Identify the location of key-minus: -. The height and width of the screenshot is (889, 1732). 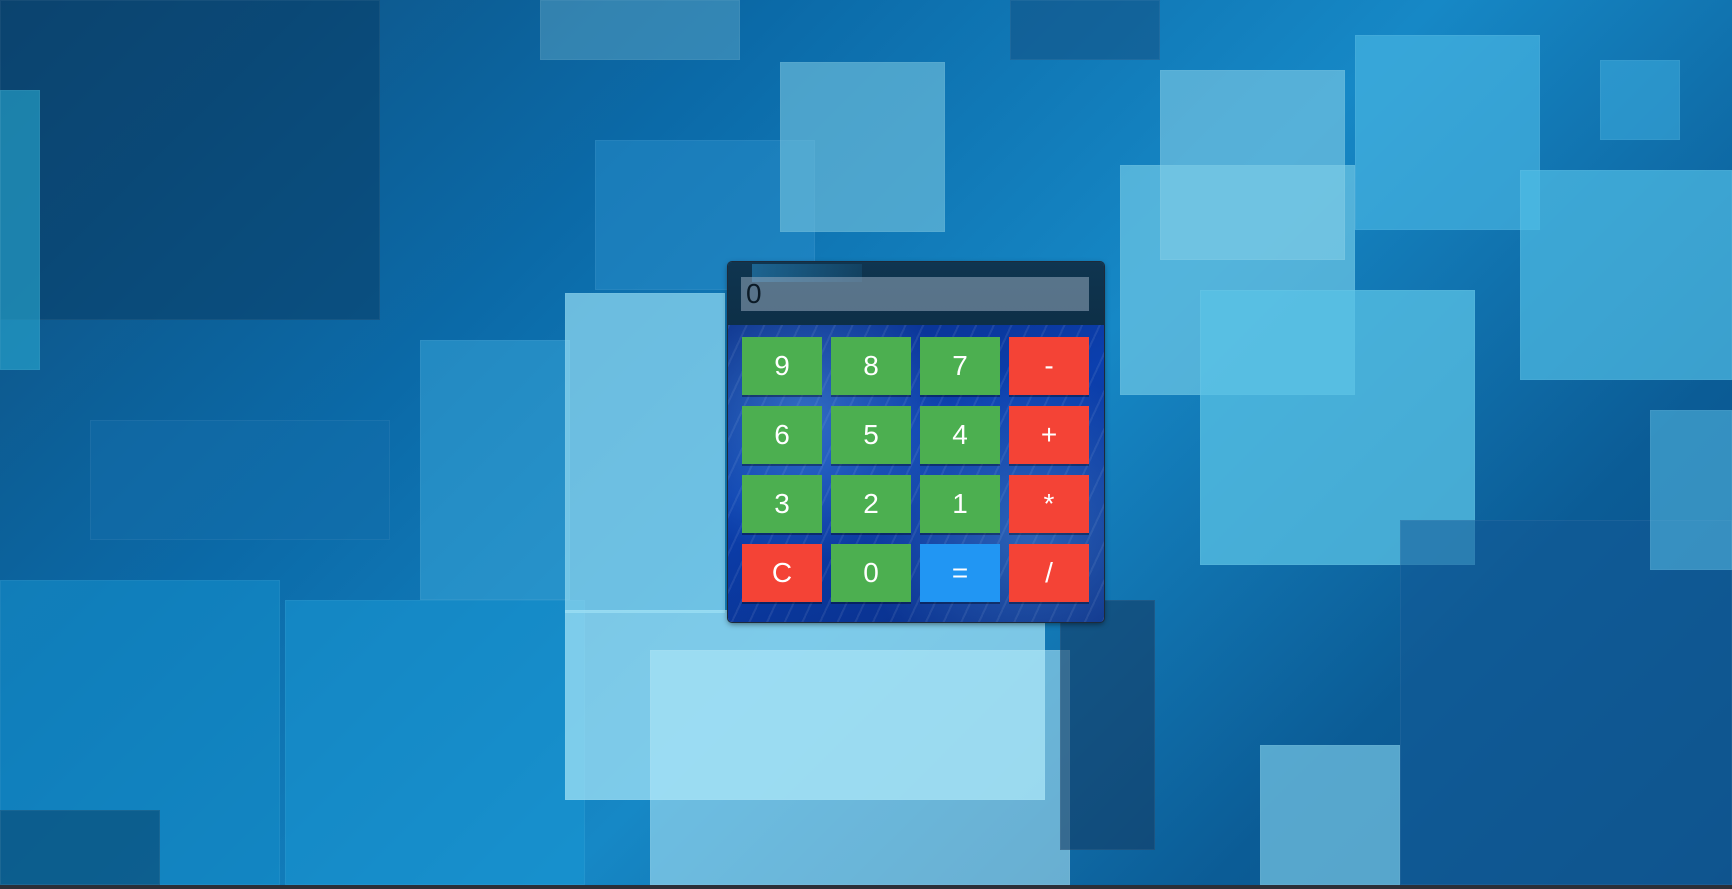
(1049, 366).